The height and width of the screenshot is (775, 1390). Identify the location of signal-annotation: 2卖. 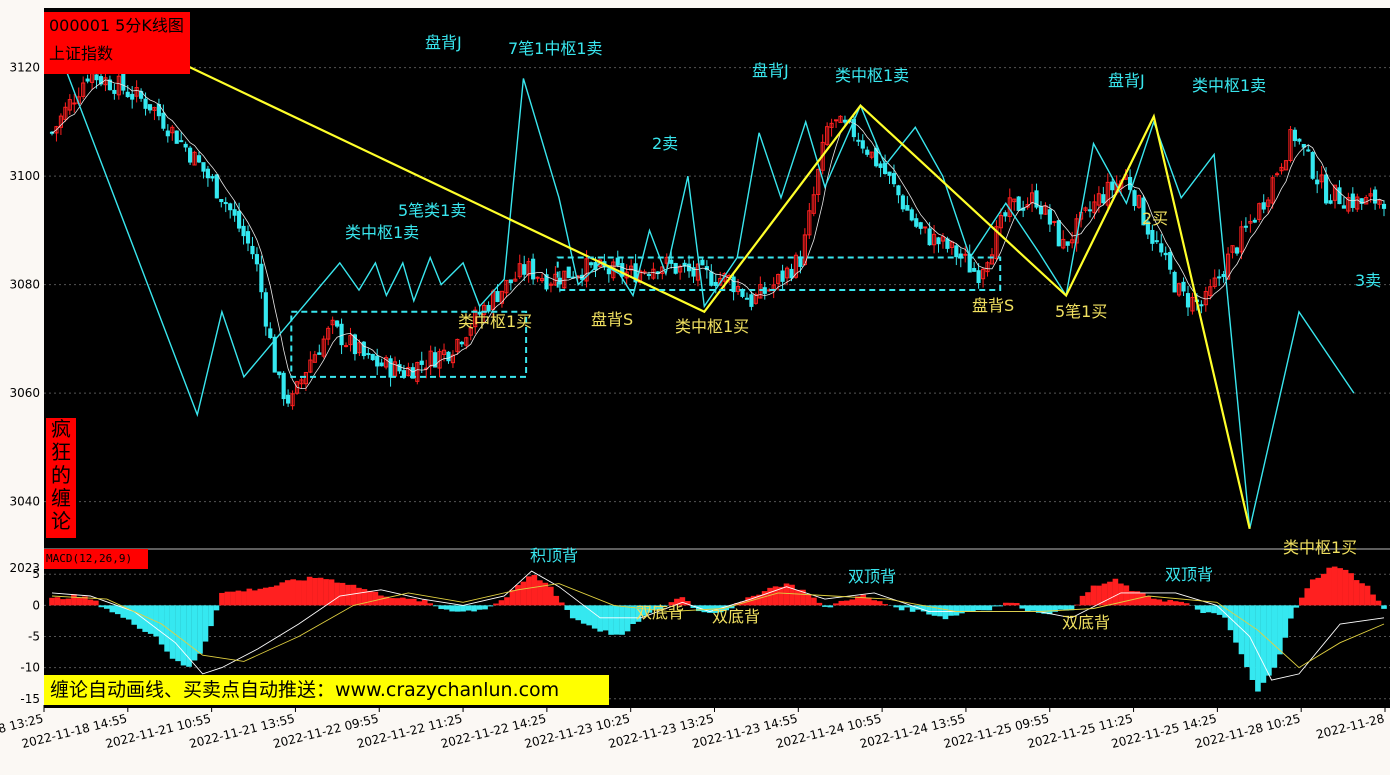
(665, 143).